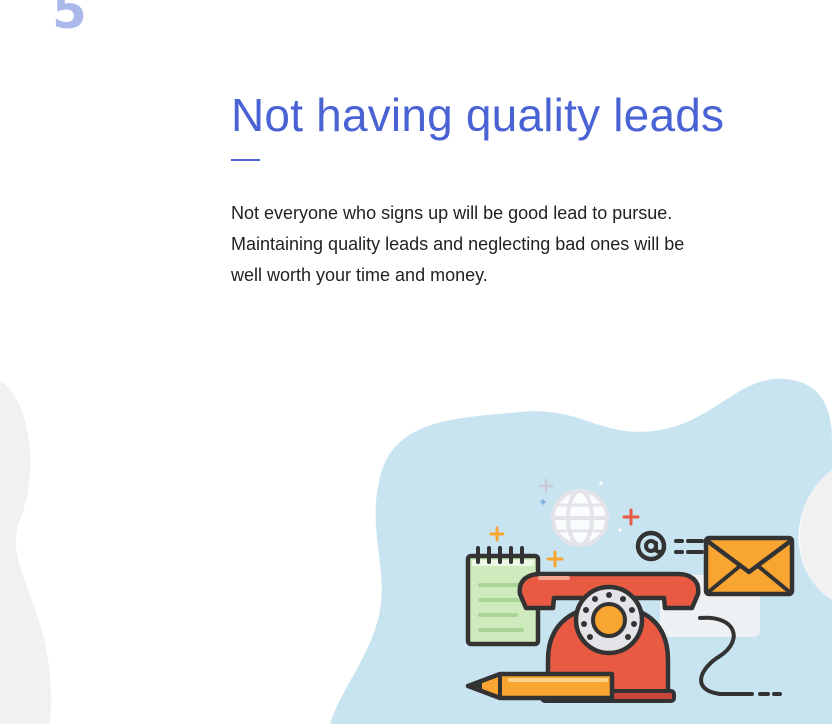  I want to click on globe-icon, so click(580, 518).